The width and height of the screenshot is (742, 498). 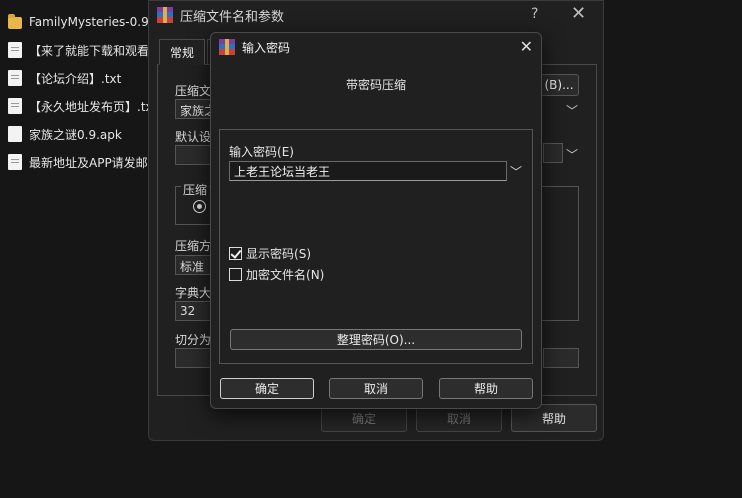 What do you see at coordinates (553, 153) in the screenshot?
I see `update-mode-select` at bounding box center [553, 153].